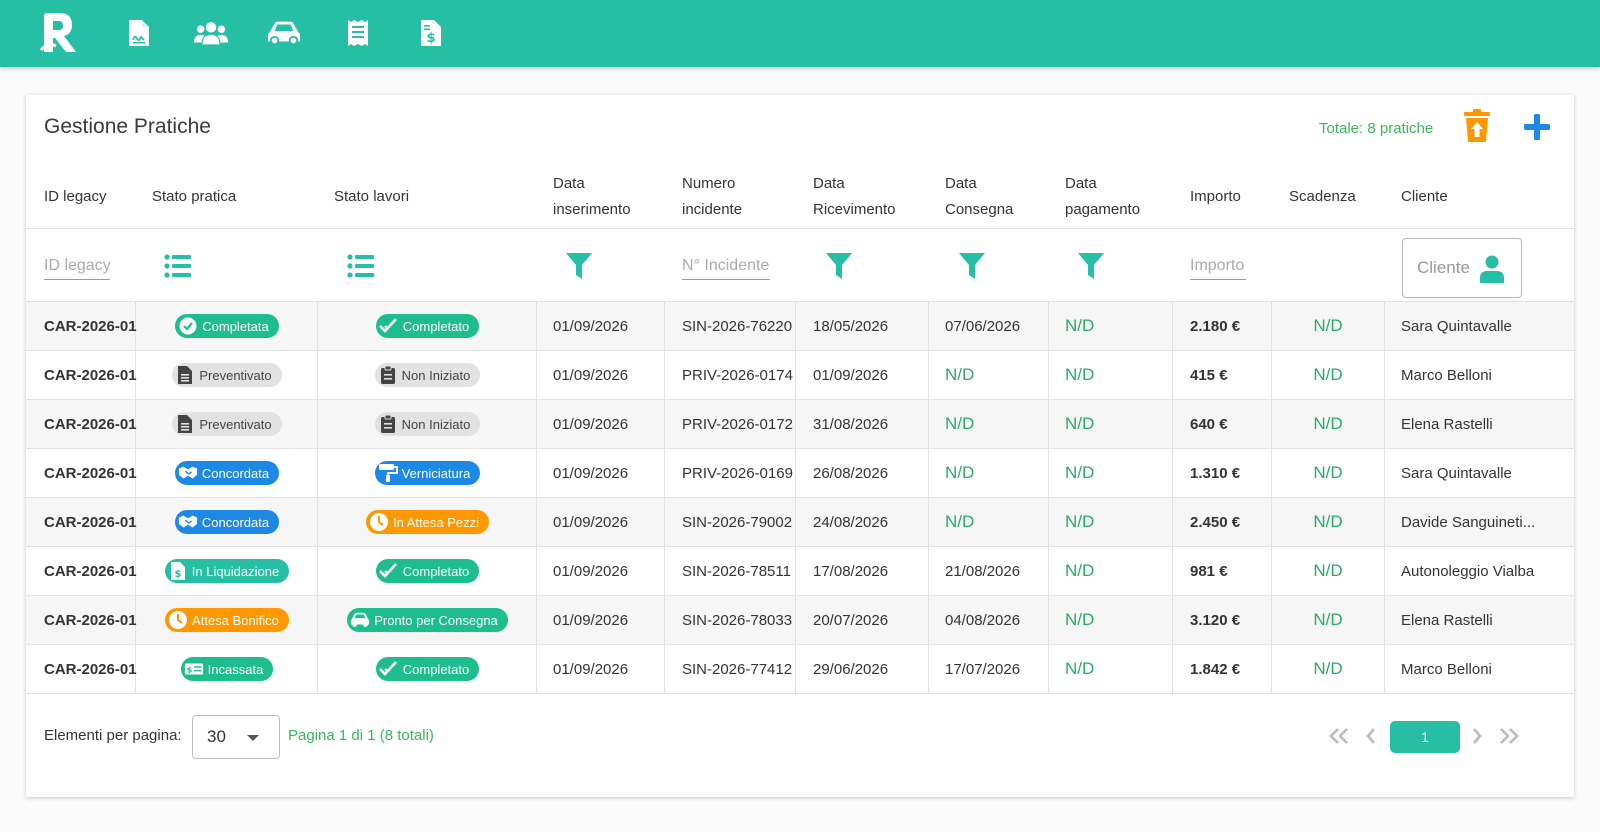  Describe the element at coordinates (712, 197) in the screenshot. I see `header-numero-incidente: Numero incidente` at that location.